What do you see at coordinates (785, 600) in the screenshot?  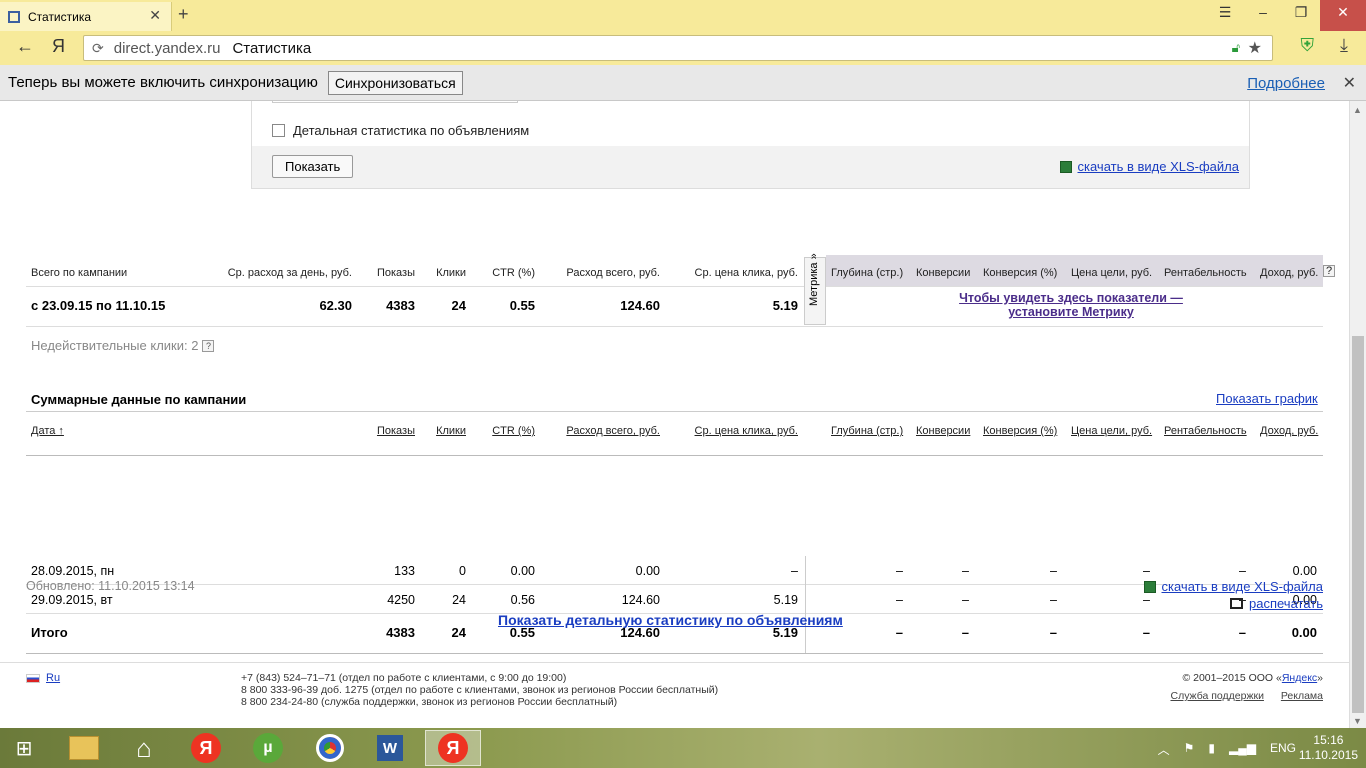 I see `row-cell: 5.19` at bounding box center [785, 600].